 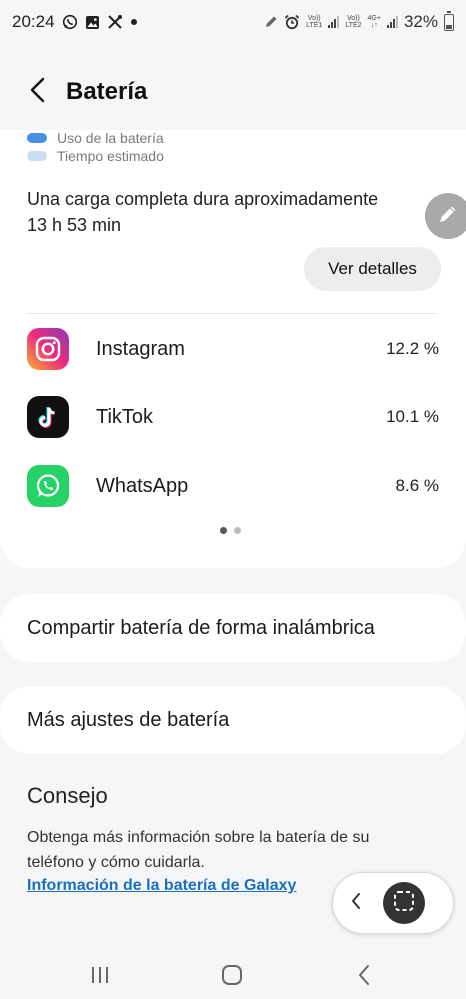 I want to click on signal-strength-1-icon, so click(x=334, y=22).